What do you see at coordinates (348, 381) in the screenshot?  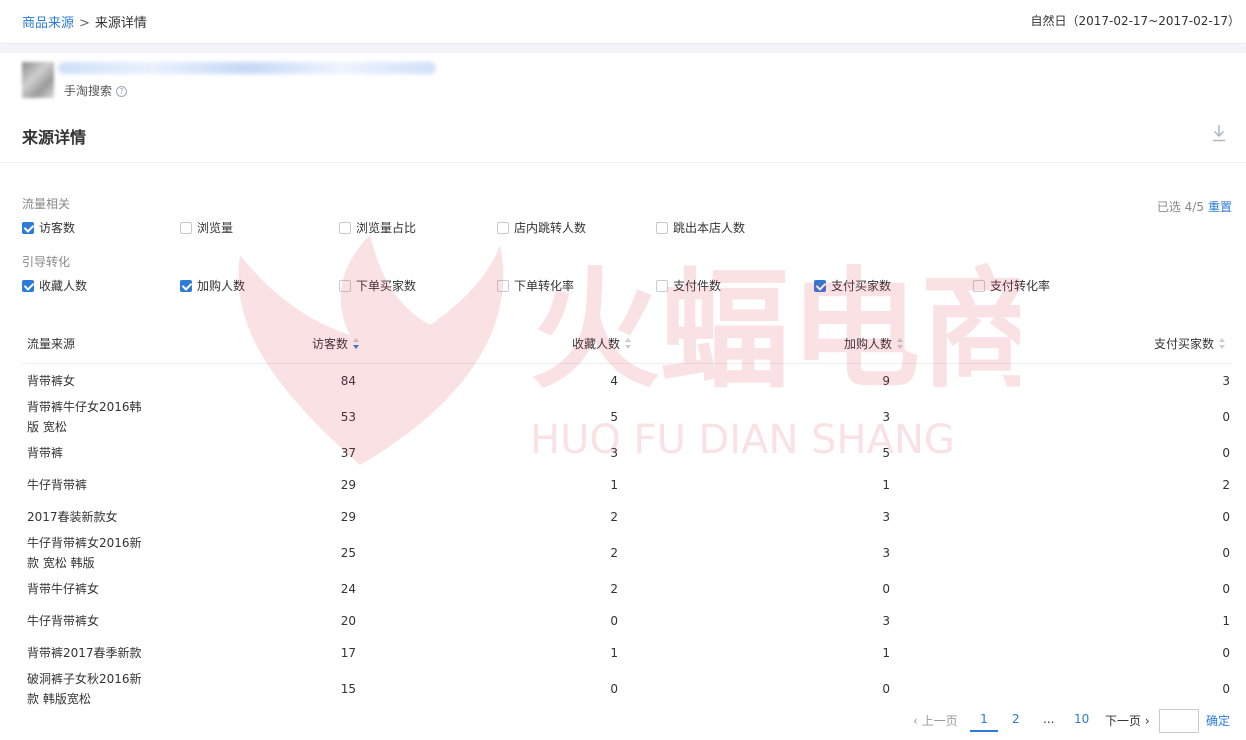 I see `cell-visitors: 84` at bounding box center [348, 381].